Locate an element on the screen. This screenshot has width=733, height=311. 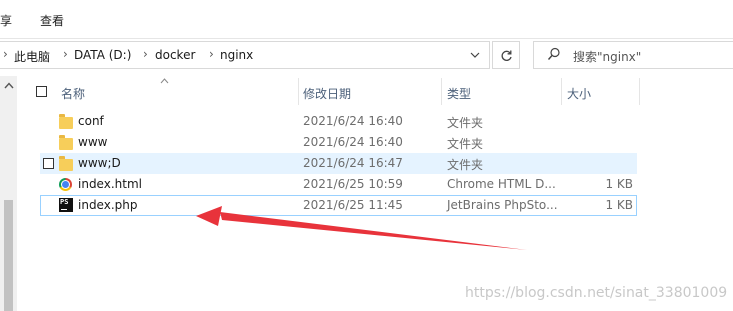
annotation-arrow is located at coordinates (361, 228).